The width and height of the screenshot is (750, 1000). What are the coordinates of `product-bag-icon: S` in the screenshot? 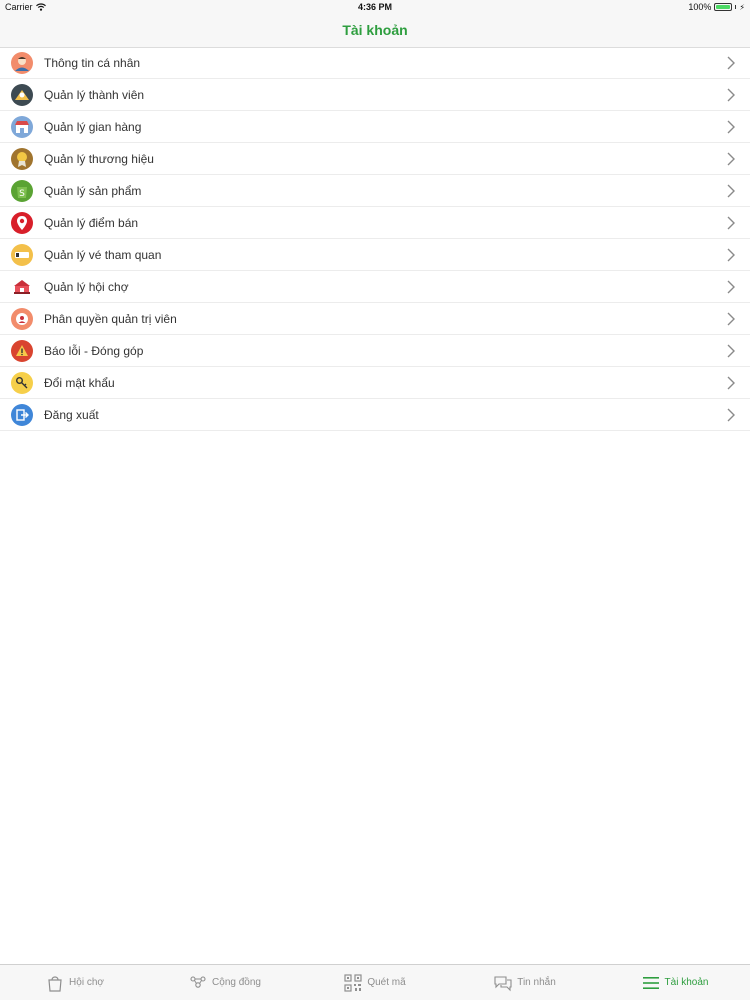 It's located at (22, 190).